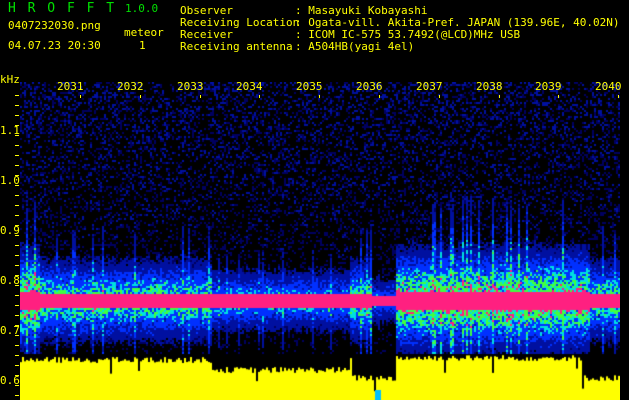  I want to click on meteor-label: meteor, so click(144, 32).